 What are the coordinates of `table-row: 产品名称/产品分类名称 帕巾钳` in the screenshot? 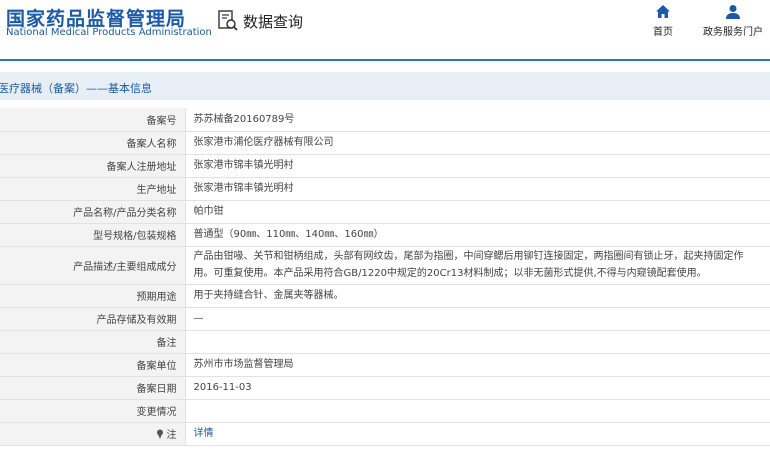 It's located at (385, 212).